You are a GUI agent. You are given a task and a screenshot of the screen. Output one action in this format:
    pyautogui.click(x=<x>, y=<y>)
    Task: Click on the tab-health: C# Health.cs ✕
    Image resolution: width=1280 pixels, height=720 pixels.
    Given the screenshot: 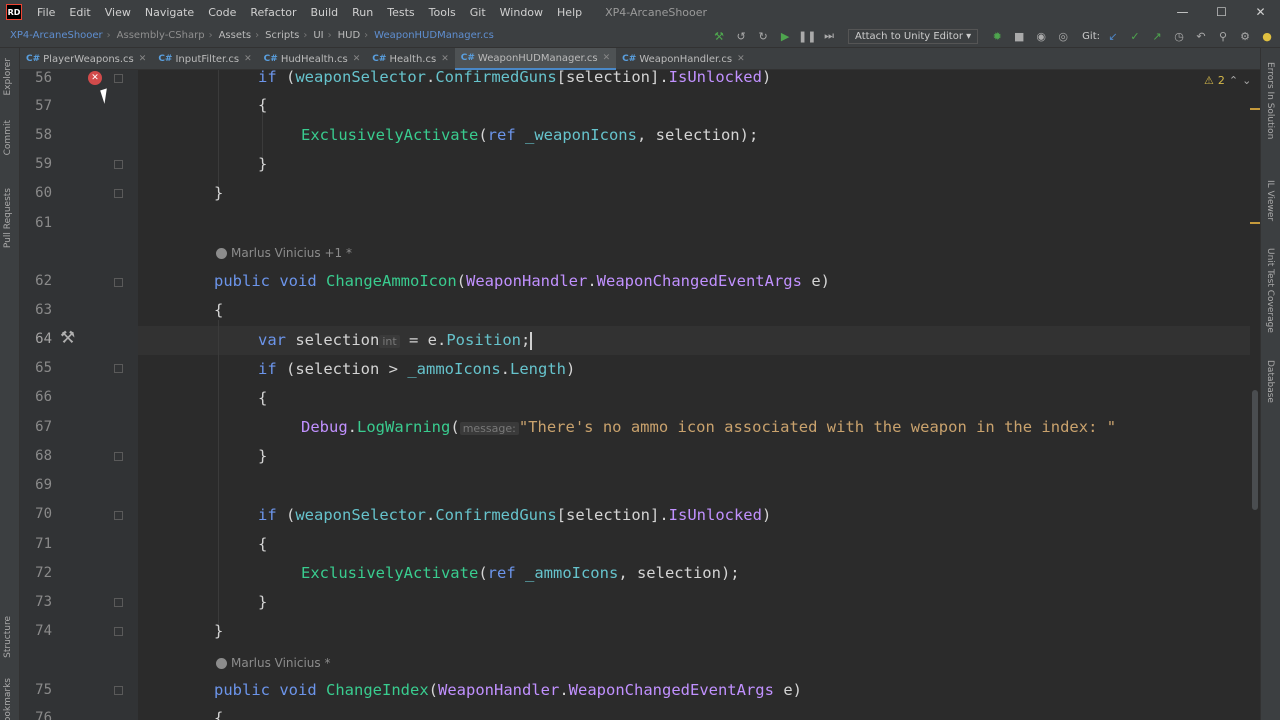 What is the action you would take?
    pyautogui.click(x=410, y=59)
    